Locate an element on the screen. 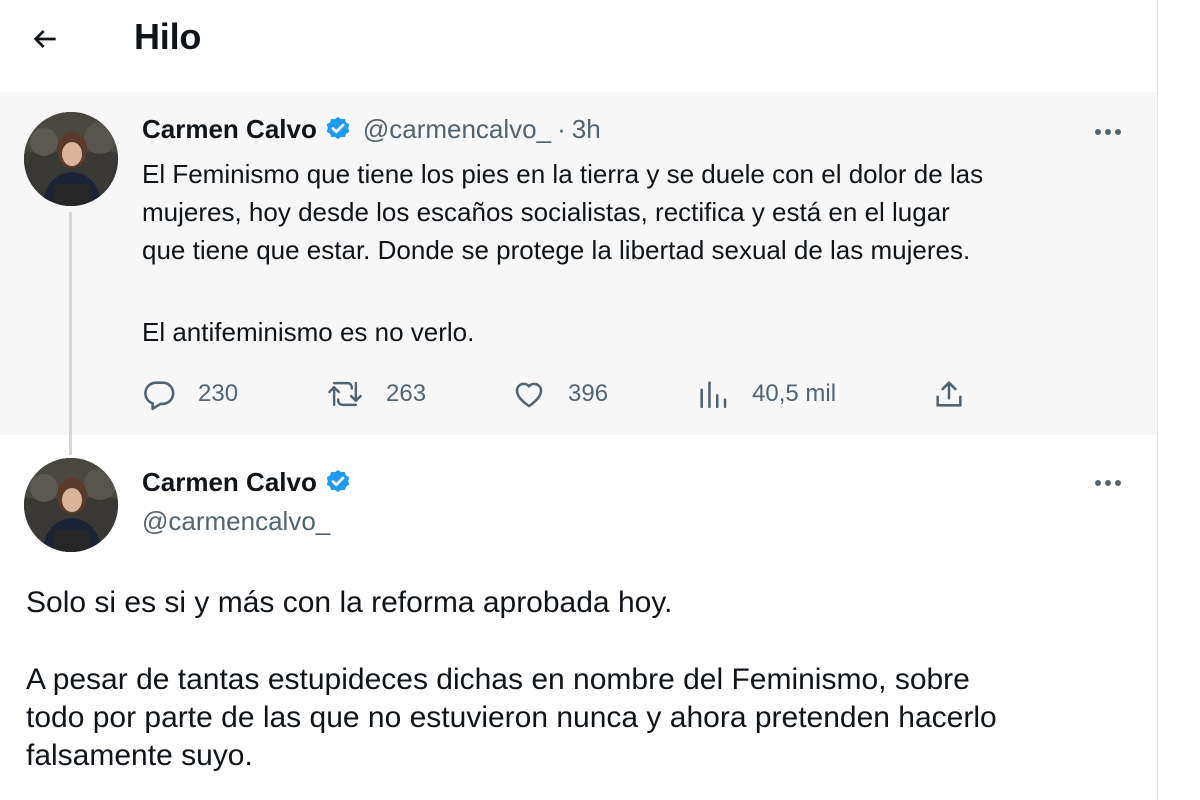 The image size is (1200, 800). views-chart-icon is located at coordinates (713, 395).